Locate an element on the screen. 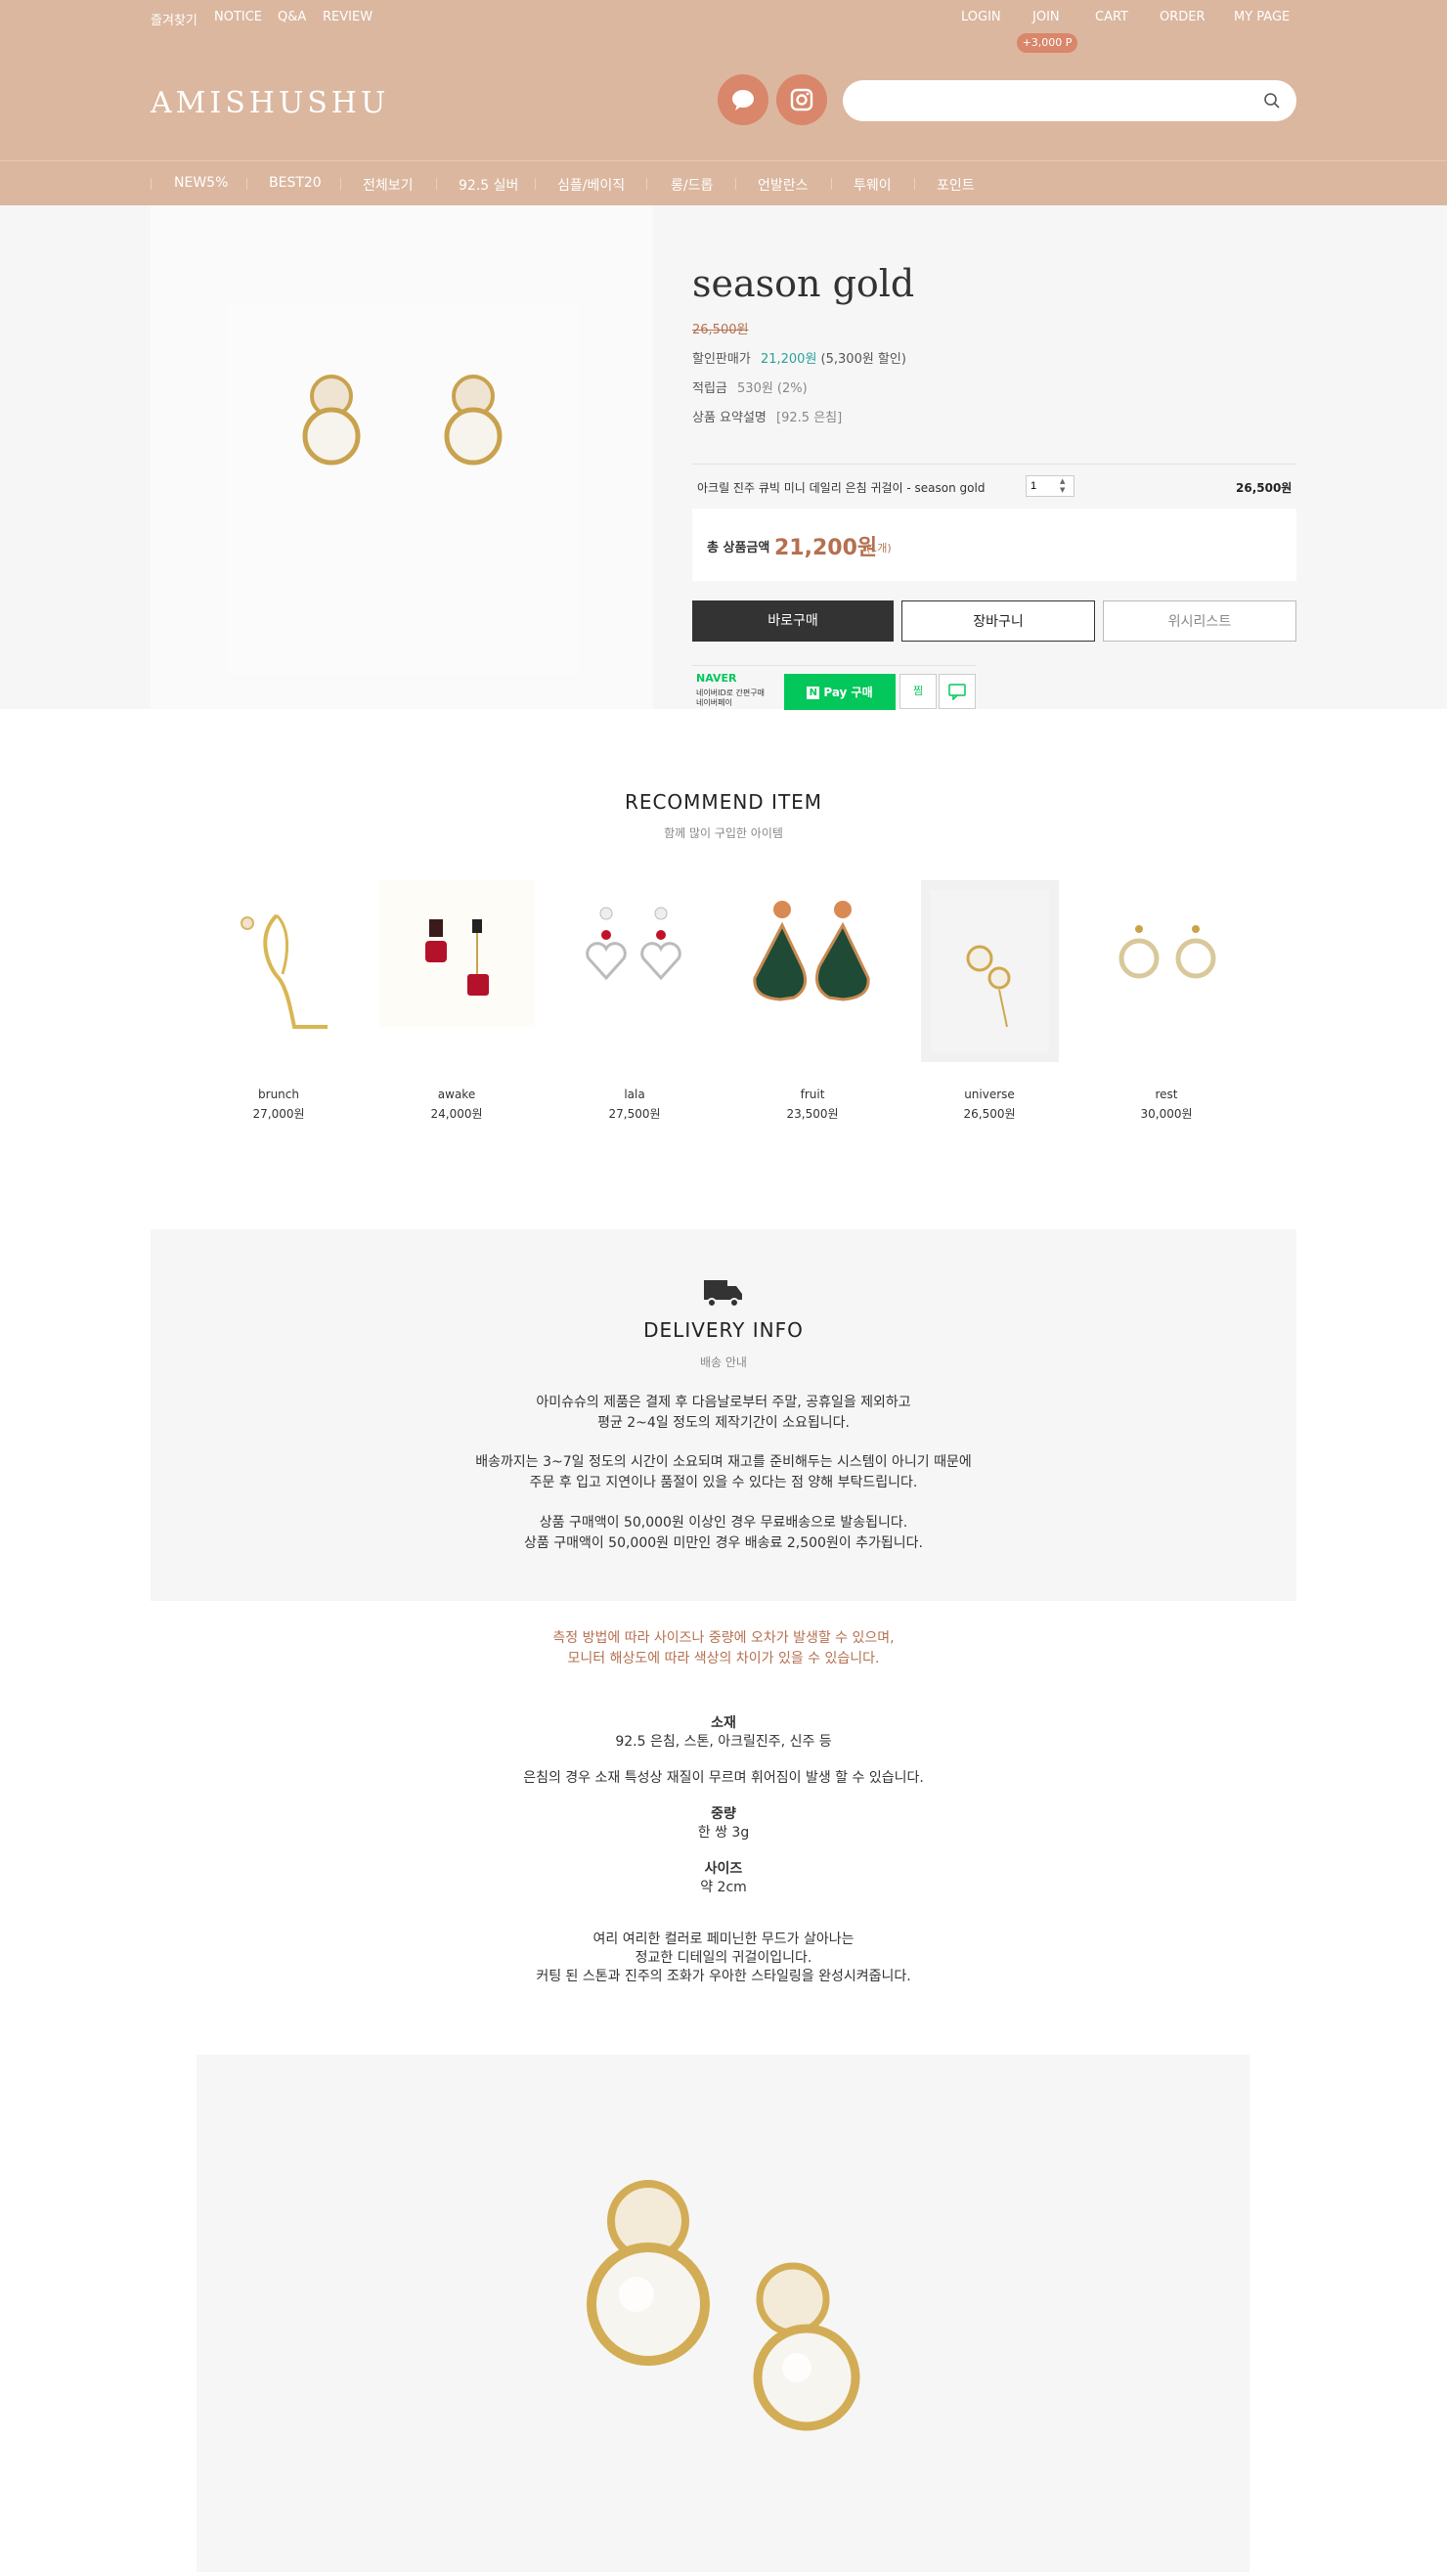  naver-pay-area: NAVER 네이버ID로 간편구매 네이버페이 N Pay 구매 찜 is located at coordinates (834, 687).